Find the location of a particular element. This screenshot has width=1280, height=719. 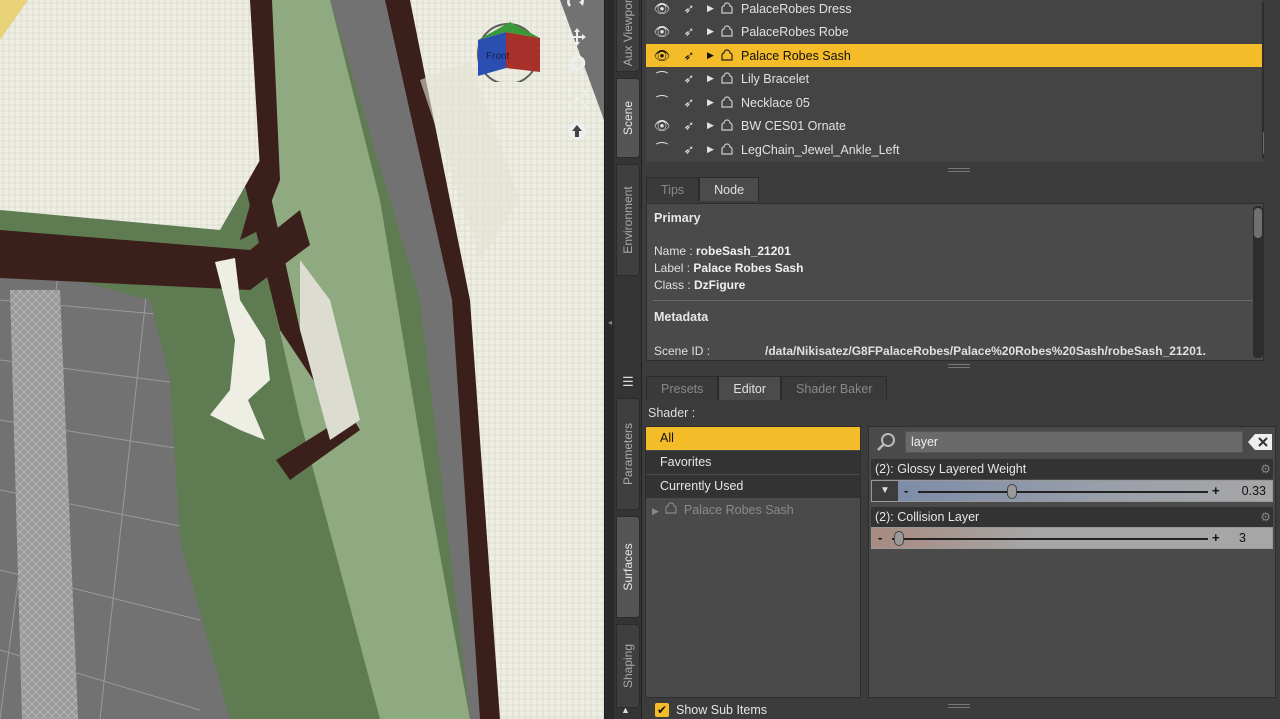

splitter-grip-icon: ◂ is located at coordinates (610, 322).